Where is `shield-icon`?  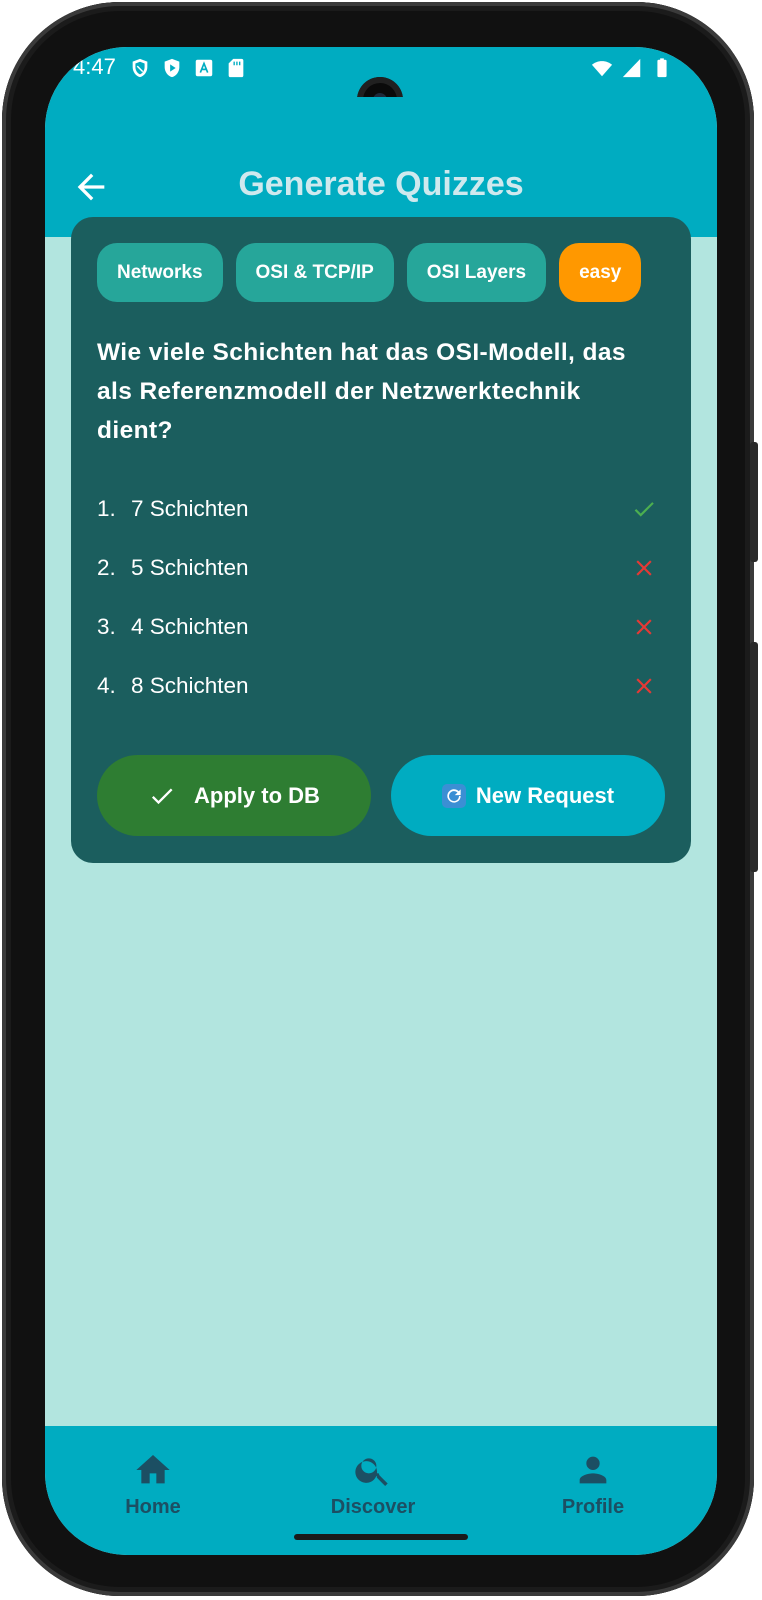 shield-icon is located at coordinates (140, 68).